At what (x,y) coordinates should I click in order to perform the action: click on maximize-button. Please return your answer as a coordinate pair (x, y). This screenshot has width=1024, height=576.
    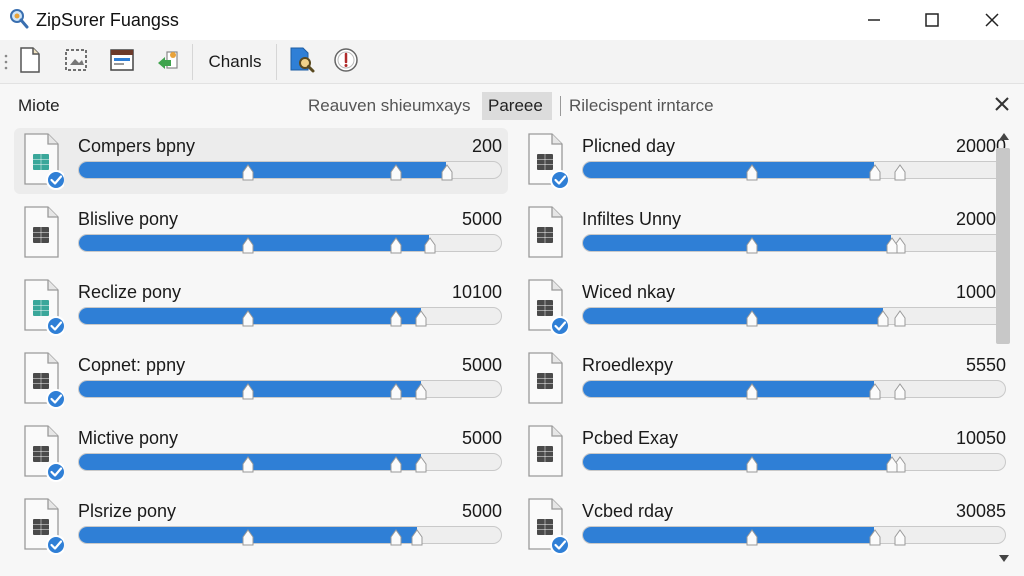
    Looking at the image, I should click on (932, 20).